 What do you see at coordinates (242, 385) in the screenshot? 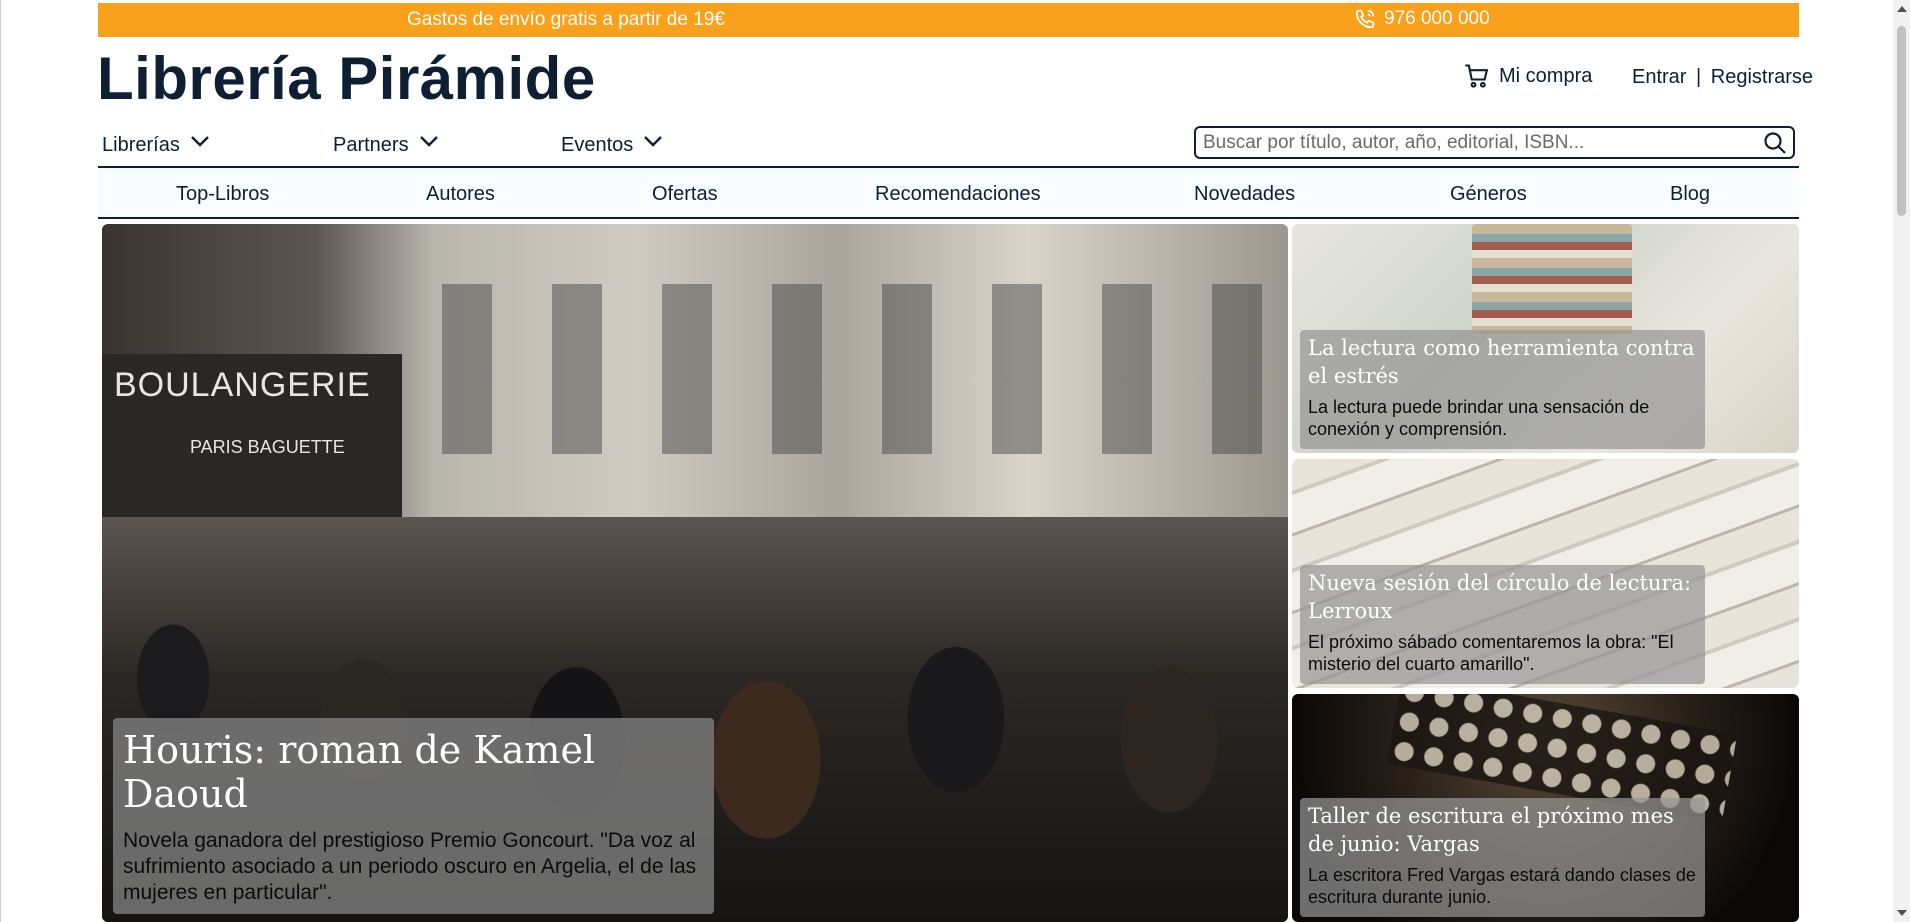
I see `hero-image-sign: BOULANGERIE` at bounding box center [242, 385].